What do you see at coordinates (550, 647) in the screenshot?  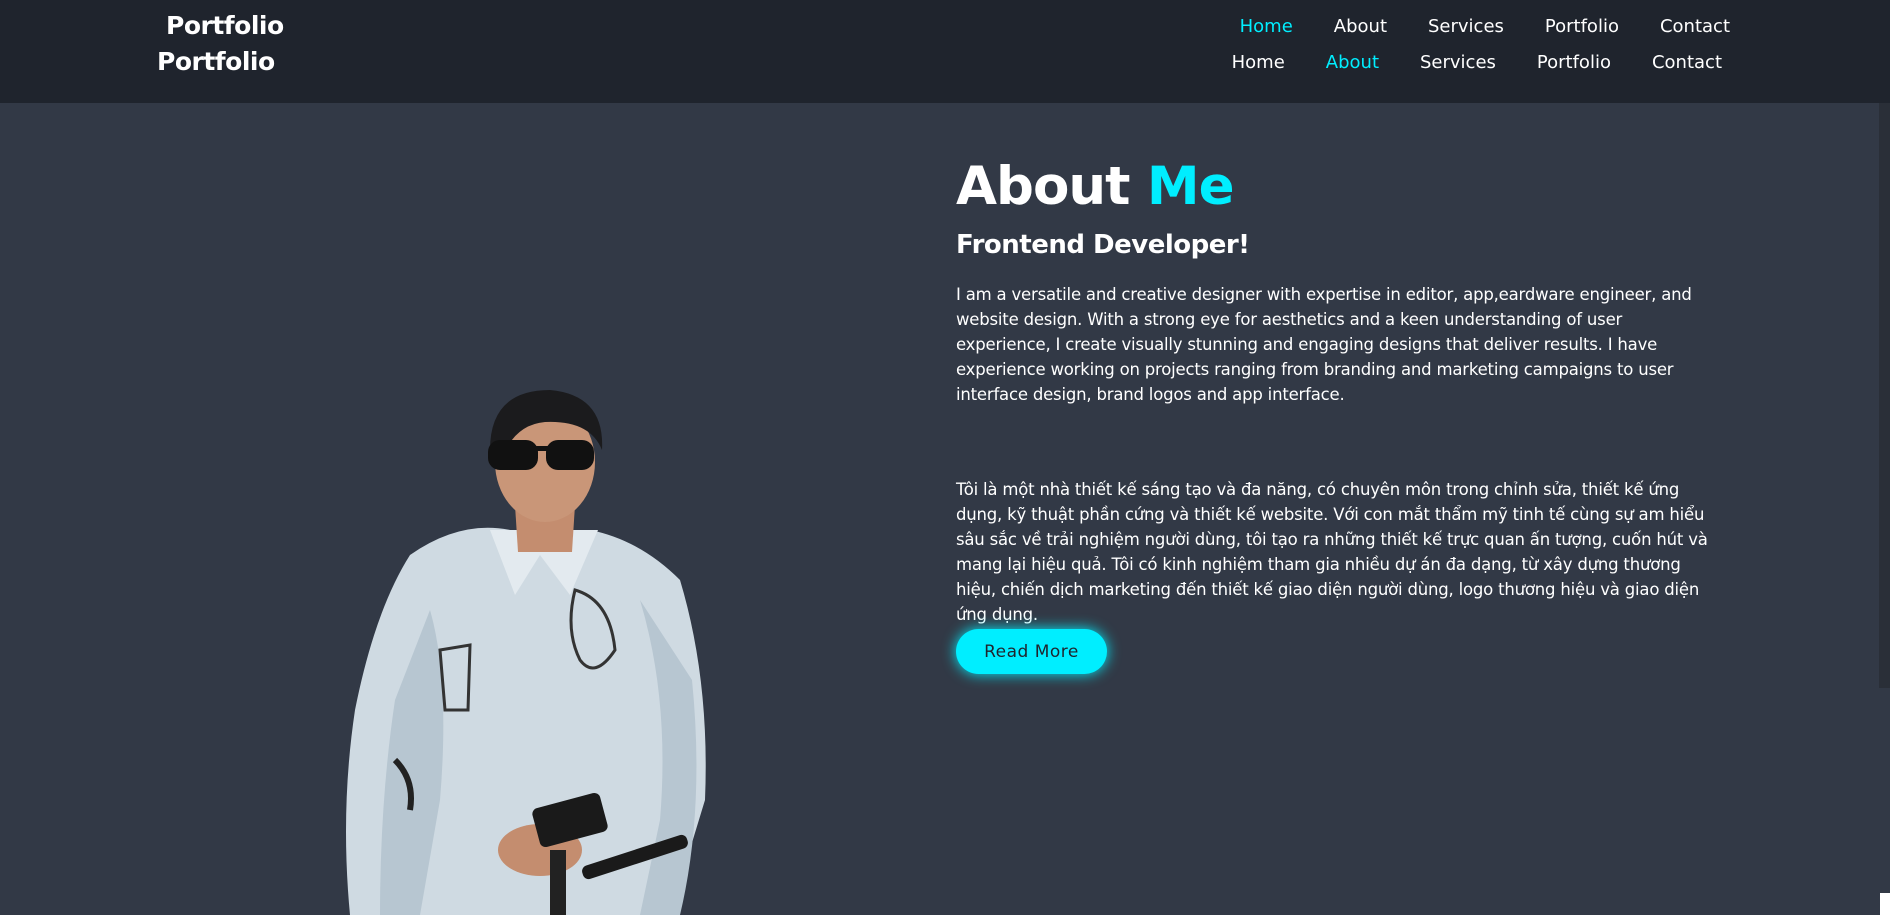 I see `about-photo` at bounding box center [550, 647].